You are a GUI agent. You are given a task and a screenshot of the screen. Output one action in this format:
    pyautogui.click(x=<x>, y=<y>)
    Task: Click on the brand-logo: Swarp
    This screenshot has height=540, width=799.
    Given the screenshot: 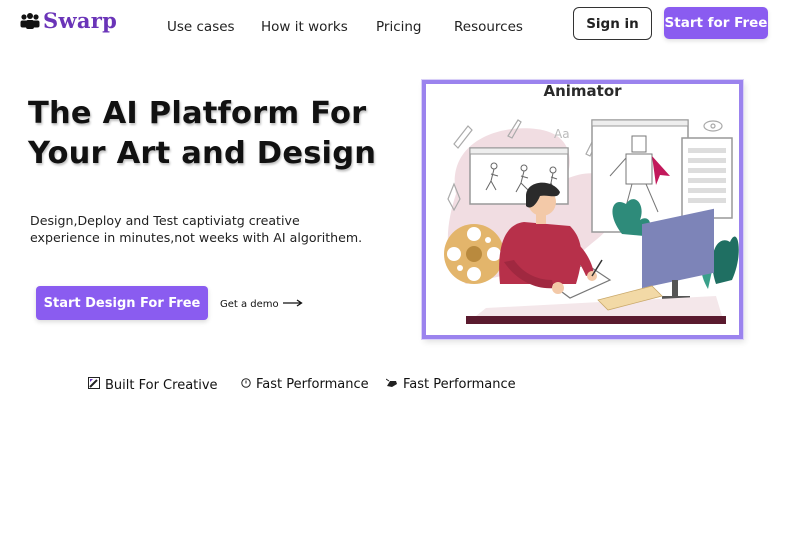 What is the action you would take?
    pyautogui.click(x=68, y=20)
    